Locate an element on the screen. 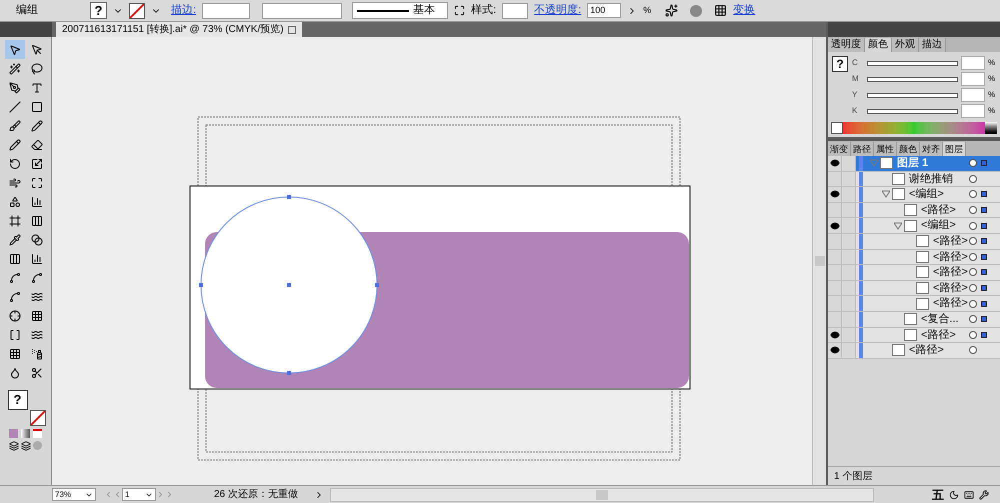 This screenshot has height=503, width=1000. stroke-profile-dropdown: 基本 is located at coordinates (400, 10).